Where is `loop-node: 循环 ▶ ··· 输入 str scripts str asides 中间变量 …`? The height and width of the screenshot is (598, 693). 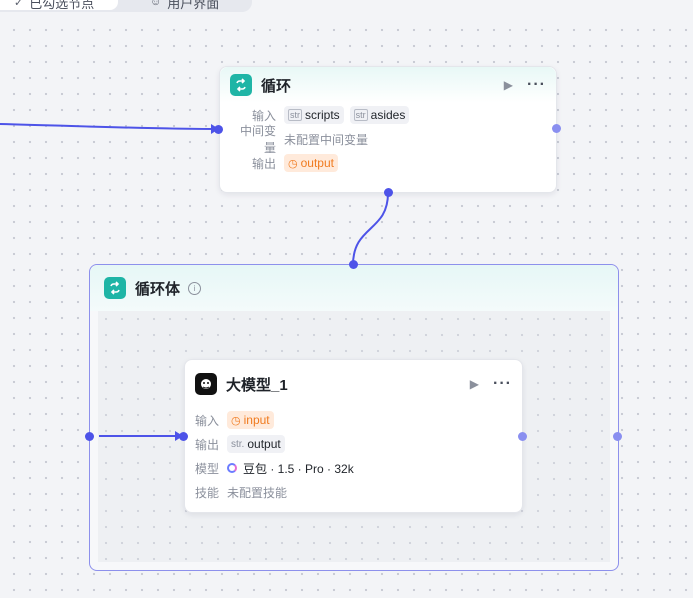
loop-node: 循环 ▶ ··· 输入 str scripts str asides 中间变量 … is located at coordinates (388, 129).